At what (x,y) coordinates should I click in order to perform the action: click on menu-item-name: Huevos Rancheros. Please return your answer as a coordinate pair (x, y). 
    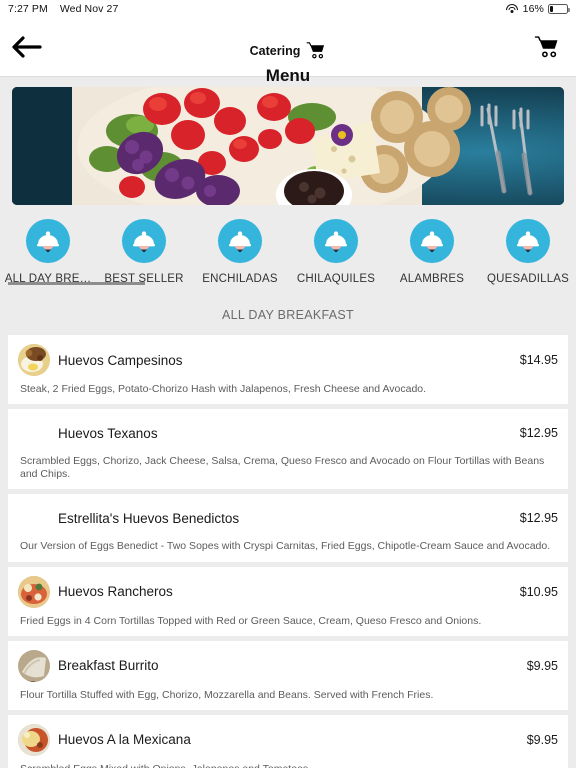
    Looking at the image, I should click on (115, 591).